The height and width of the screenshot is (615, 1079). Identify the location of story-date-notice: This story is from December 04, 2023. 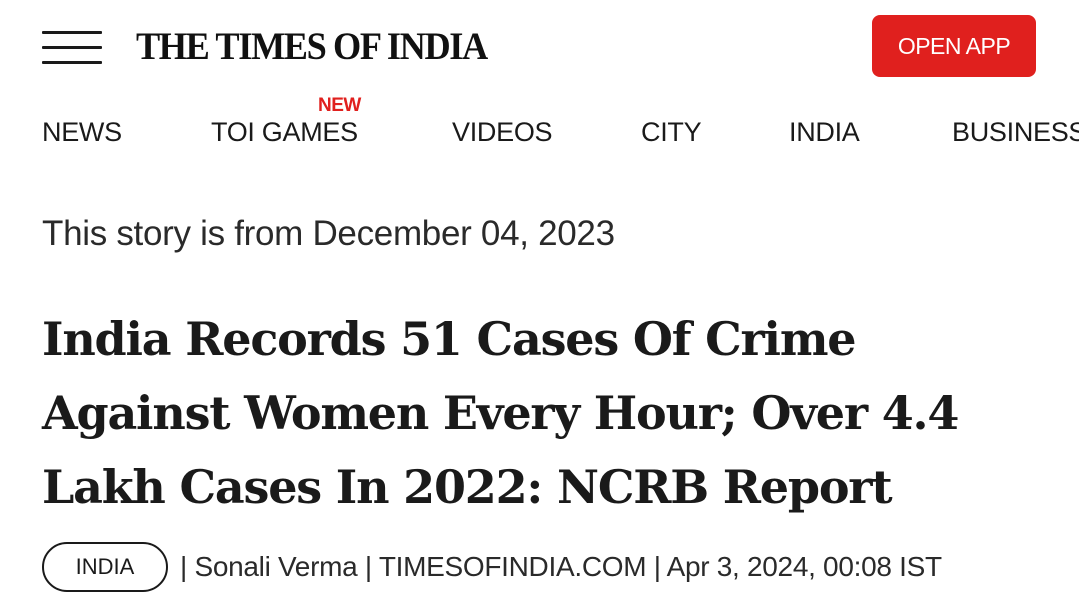
(328, 233).